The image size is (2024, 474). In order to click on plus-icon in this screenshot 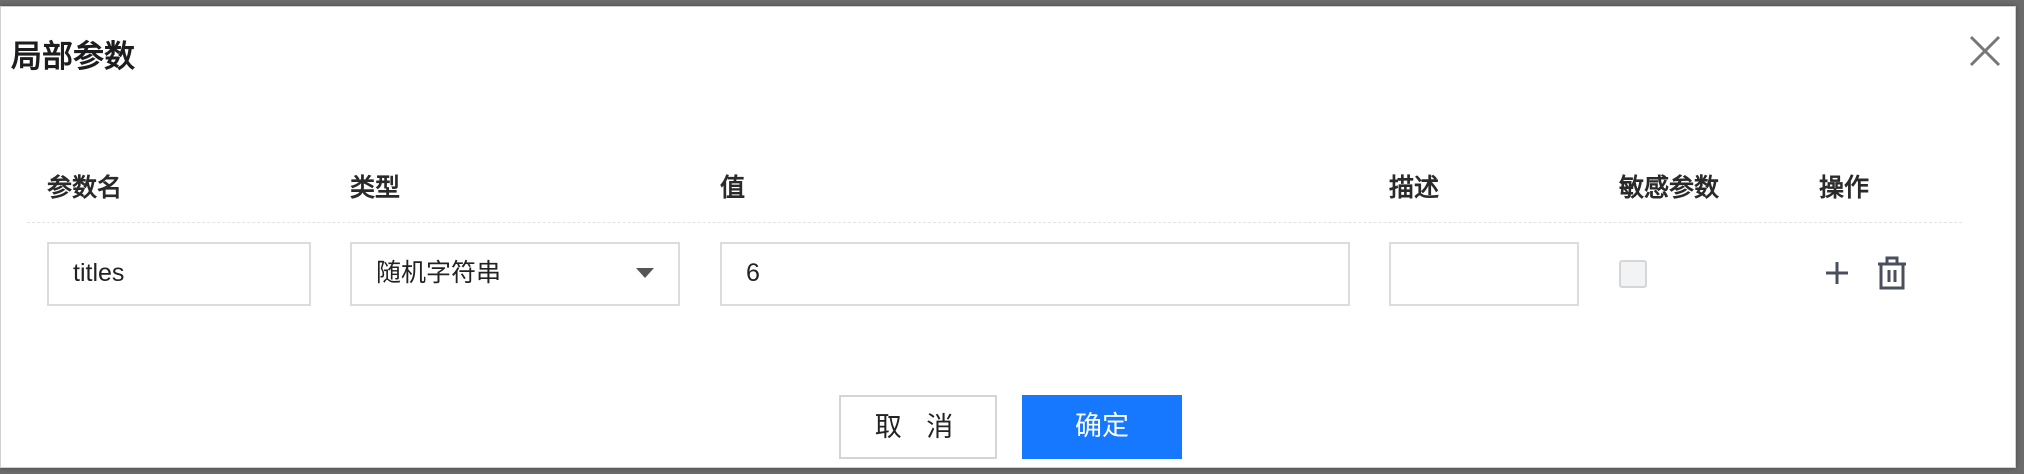, I will do `click(1837, 273)`.